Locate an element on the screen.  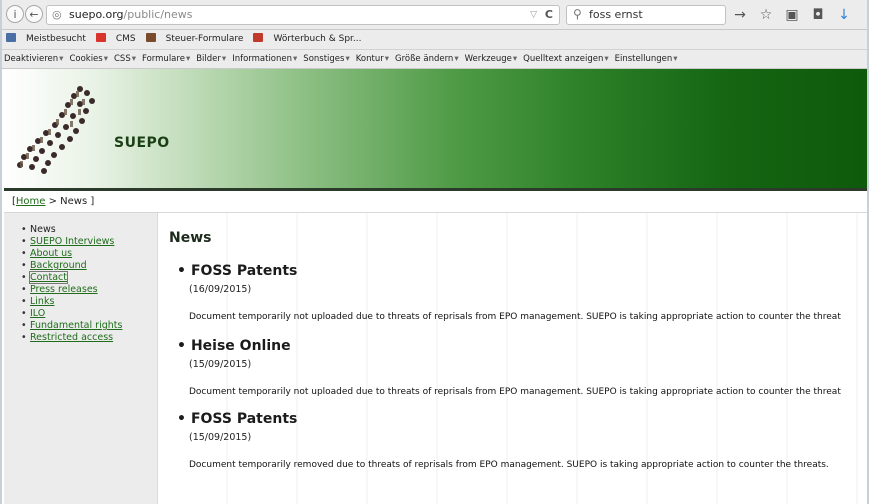
devbar-menu-item: Sonstiges is located at coordinates (323, 59).